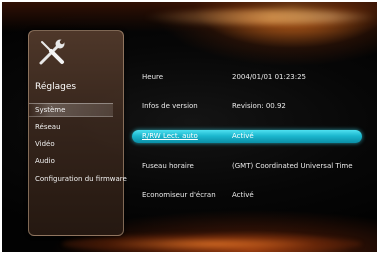 This screenshot has height=254, width=379. I want to click on row-value: (GMT) Coordinated Universal Time, so click(292, 166).